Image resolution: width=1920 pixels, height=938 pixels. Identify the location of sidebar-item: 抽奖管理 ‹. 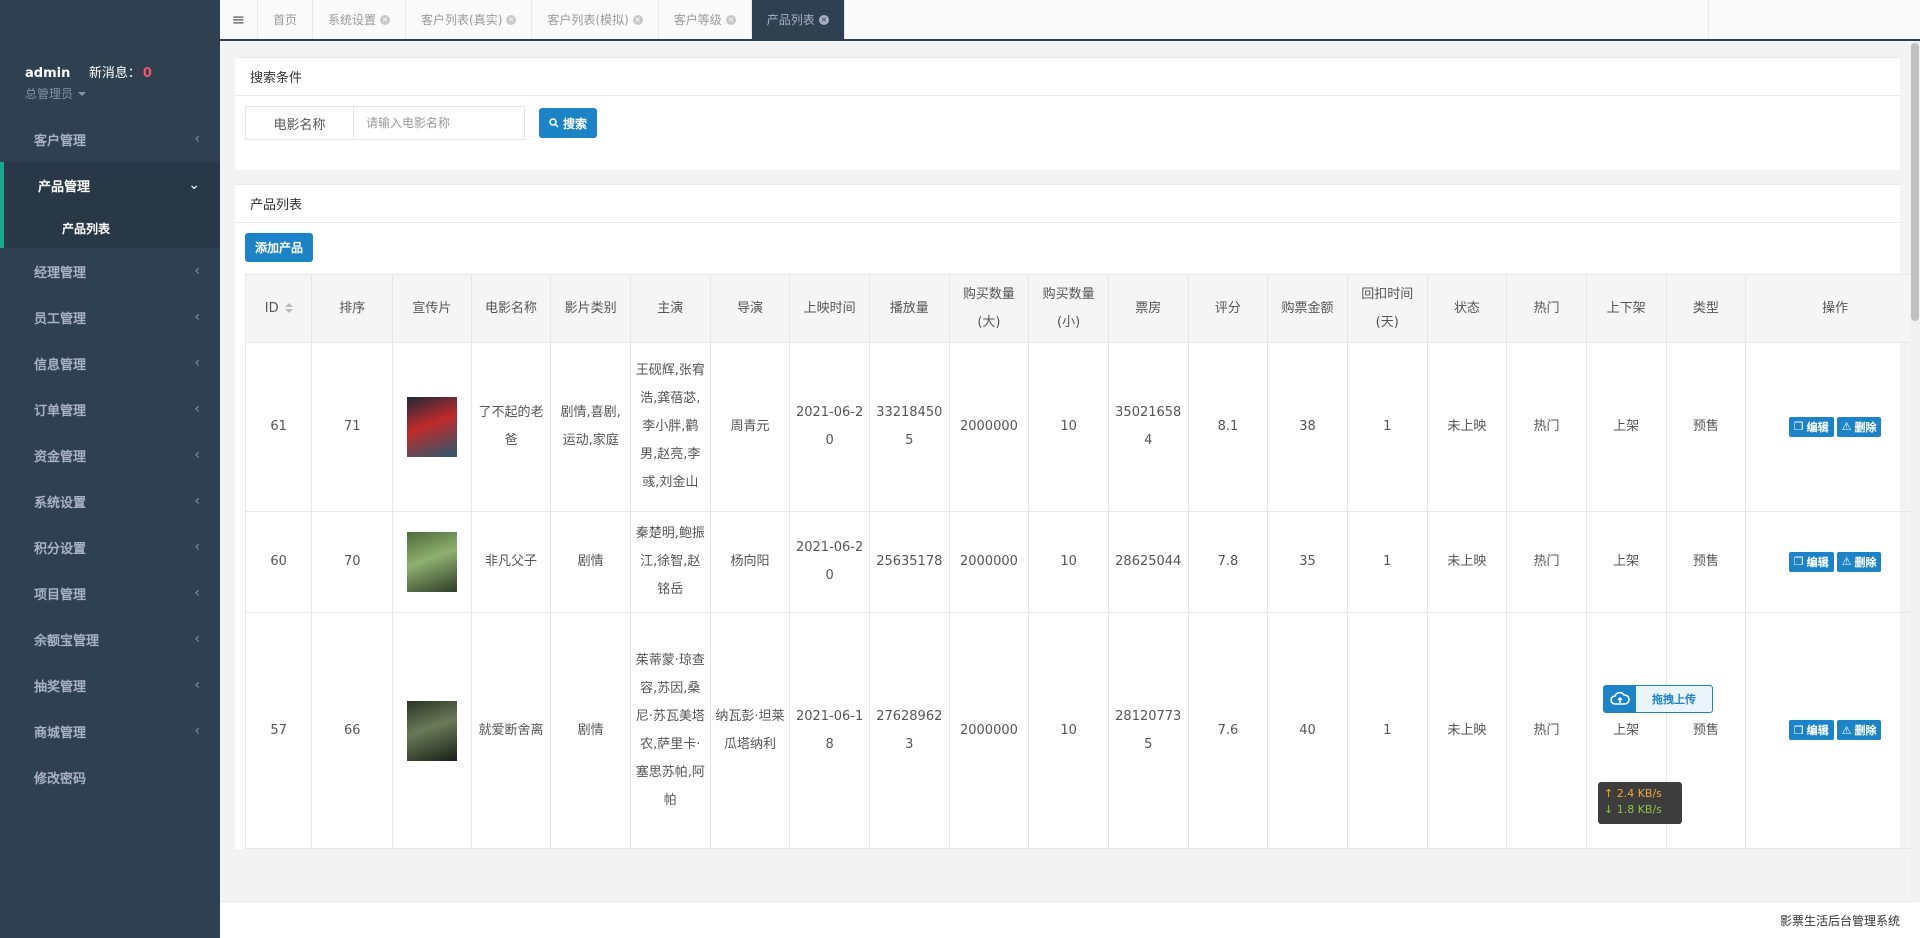
(110, 685).